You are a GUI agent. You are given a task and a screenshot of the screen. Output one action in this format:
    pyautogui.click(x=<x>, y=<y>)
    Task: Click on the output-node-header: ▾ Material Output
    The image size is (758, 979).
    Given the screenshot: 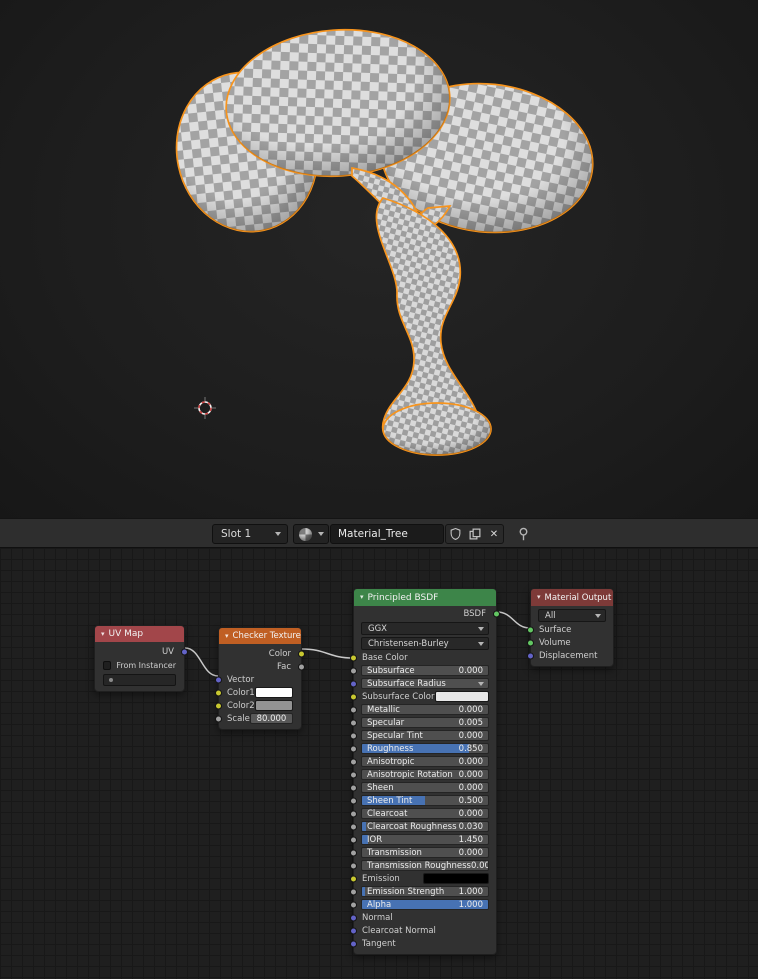 What is the action you would take?
    pyautogui.click(x=572, y=597)
    